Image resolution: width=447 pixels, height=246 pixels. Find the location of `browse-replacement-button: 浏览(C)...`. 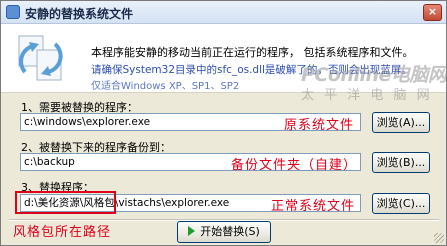

browse-replacement-button: 浏览(C)... is located at coordinates (401, 203).